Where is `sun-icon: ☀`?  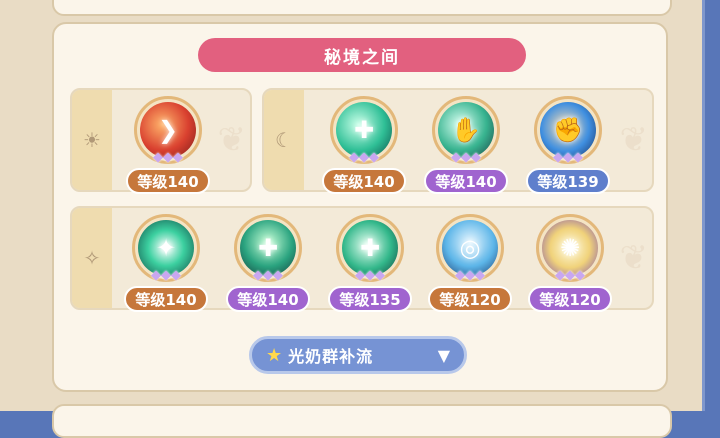
sun-icon: ☀ is located at coordinates (92, 140).